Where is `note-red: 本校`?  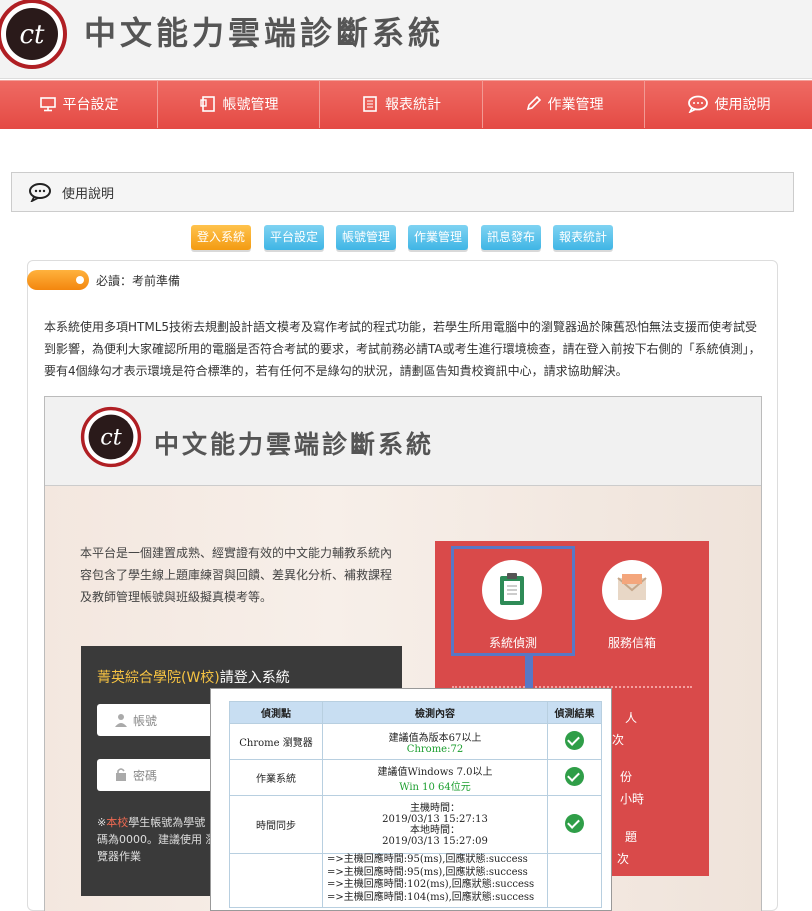 note-red: 本校 is located at coordinates (117, 822).